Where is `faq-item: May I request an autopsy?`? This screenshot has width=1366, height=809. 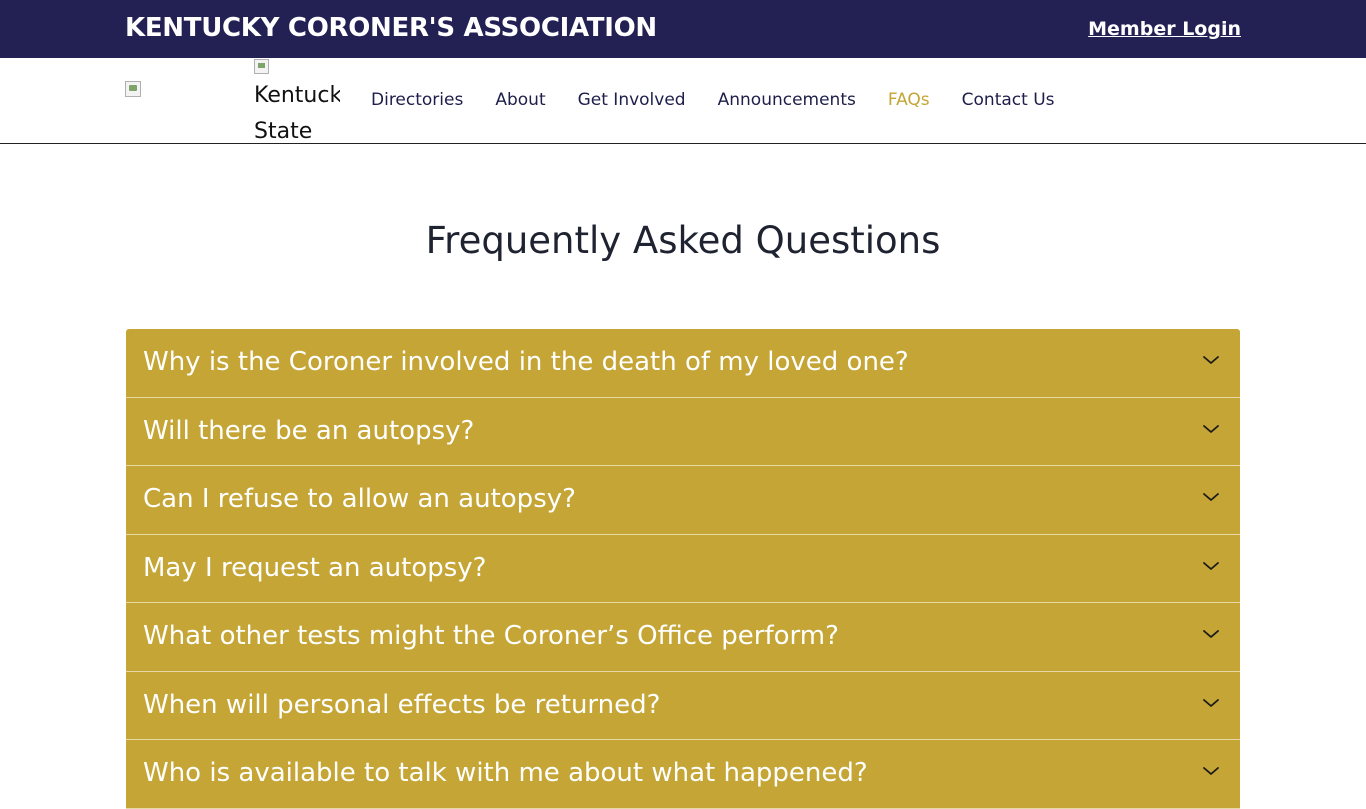 faq-item: May I request an autopsy? is located at coordinates (683, 568).